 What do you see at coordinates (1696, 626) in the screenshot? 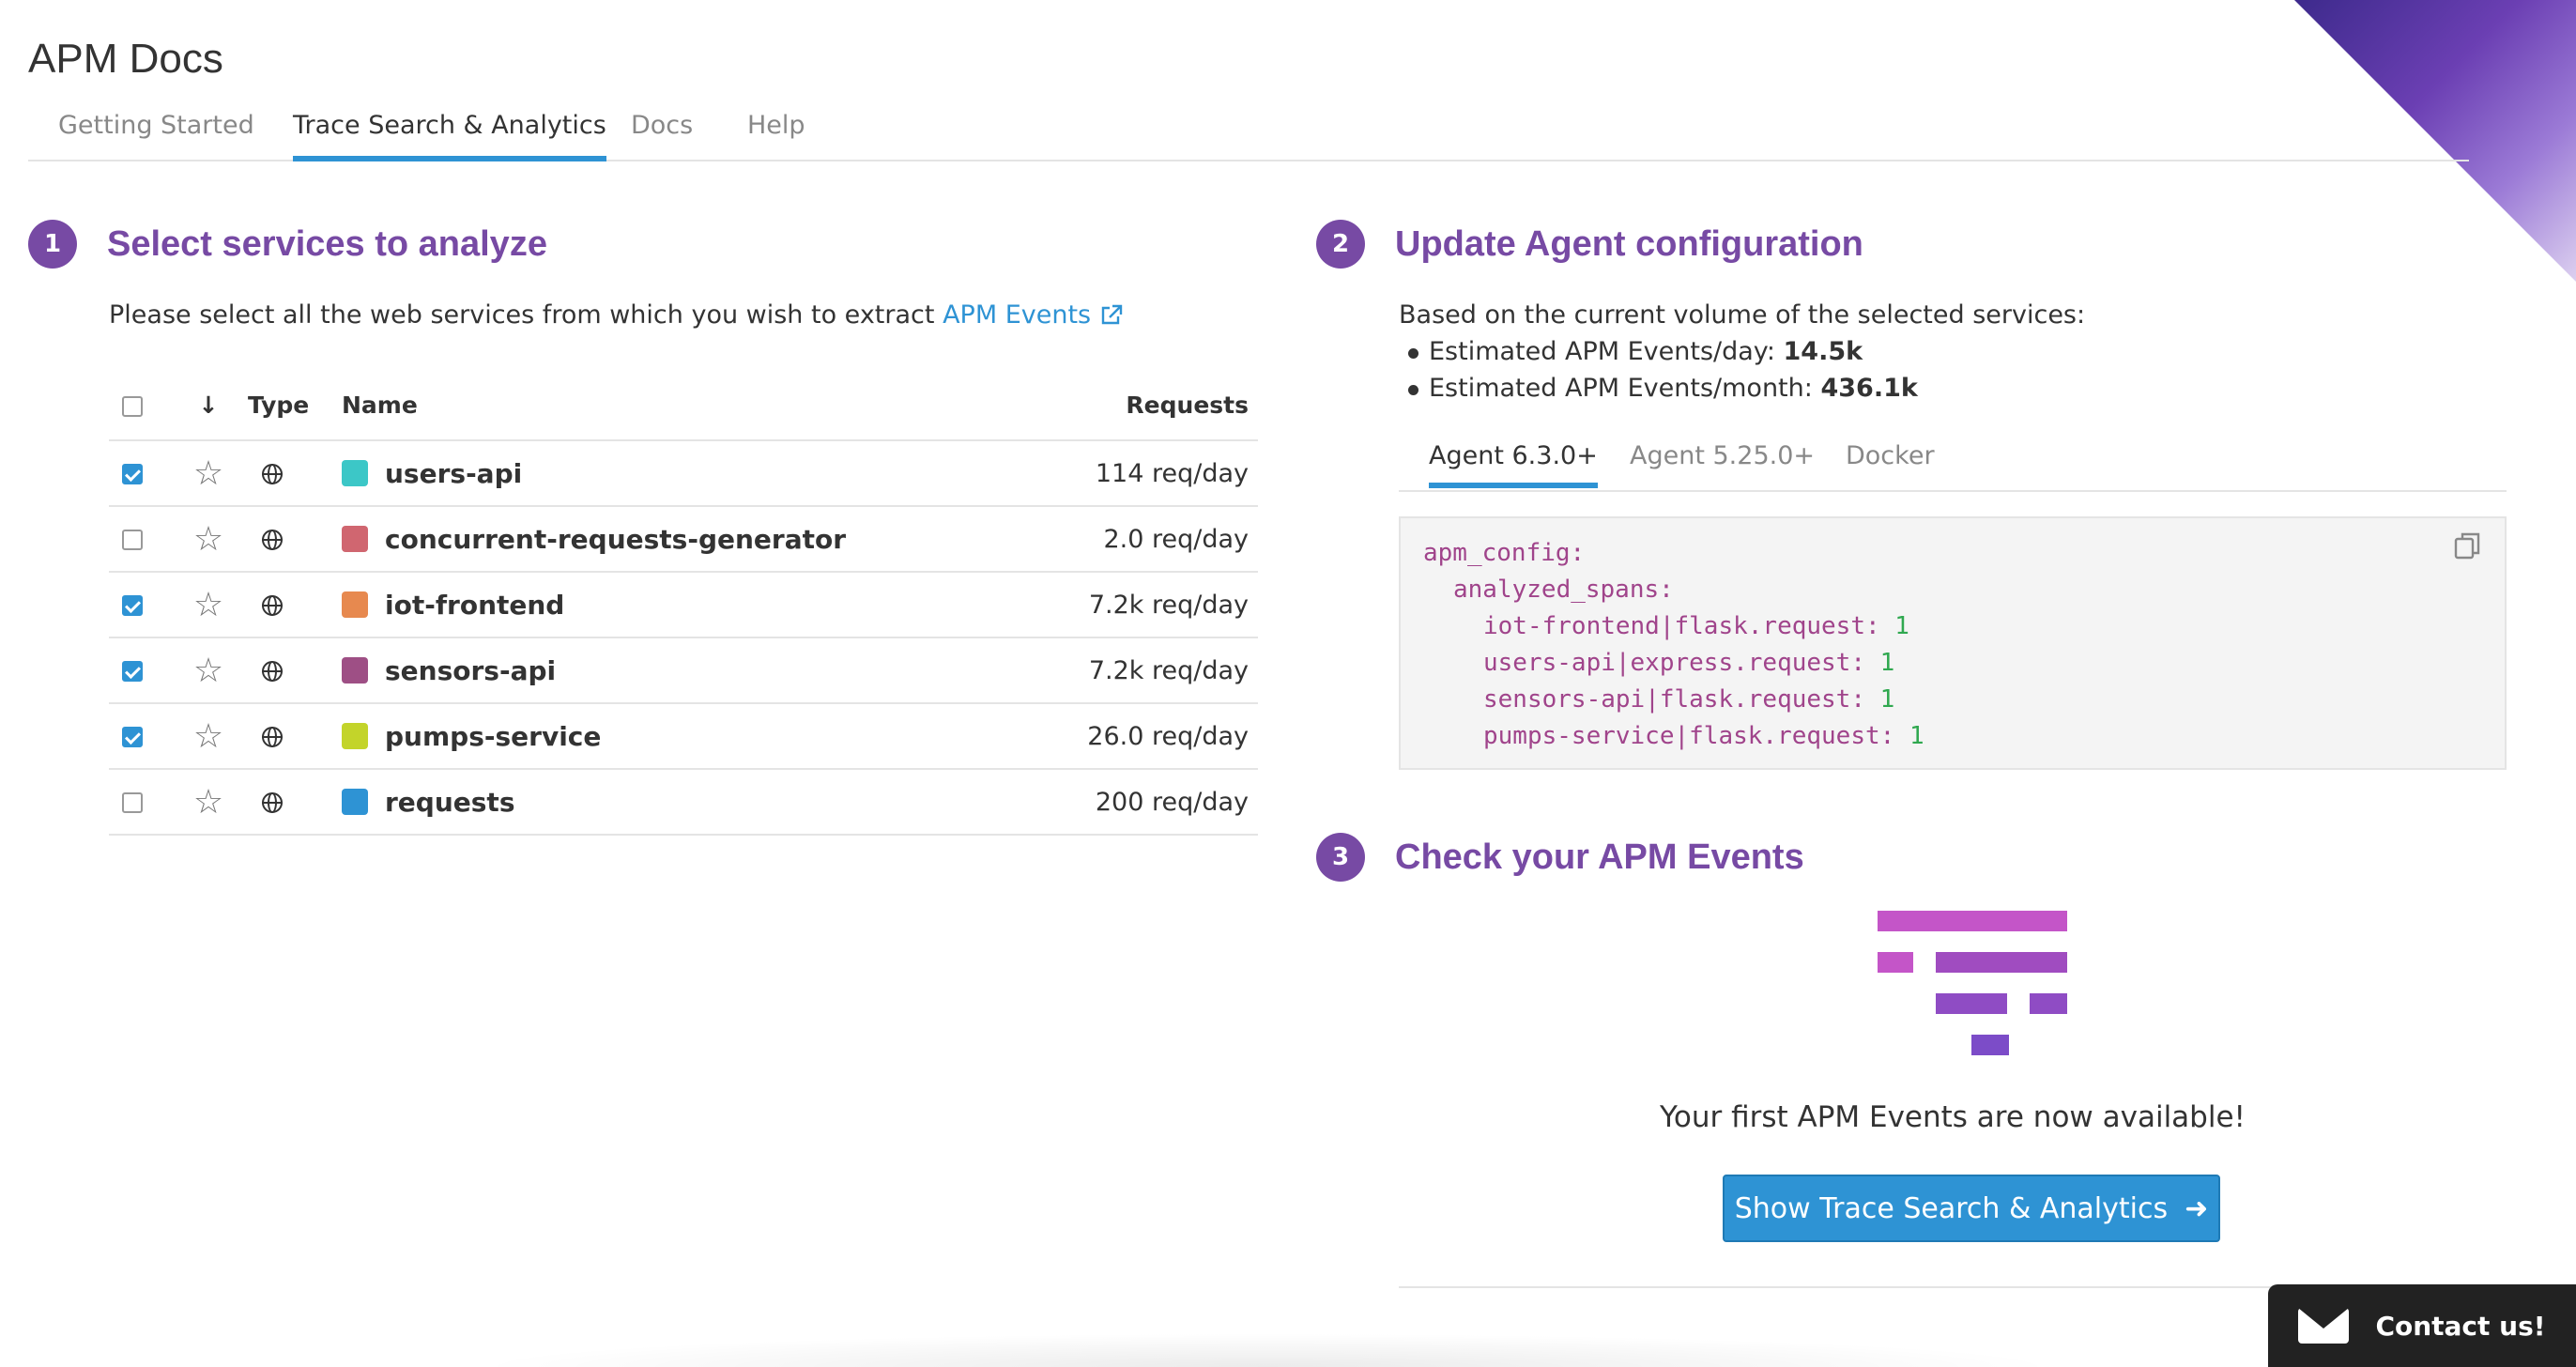
I see `code-line: iot-frontend|flask.request: 1` at bounding box center [1696, 626].